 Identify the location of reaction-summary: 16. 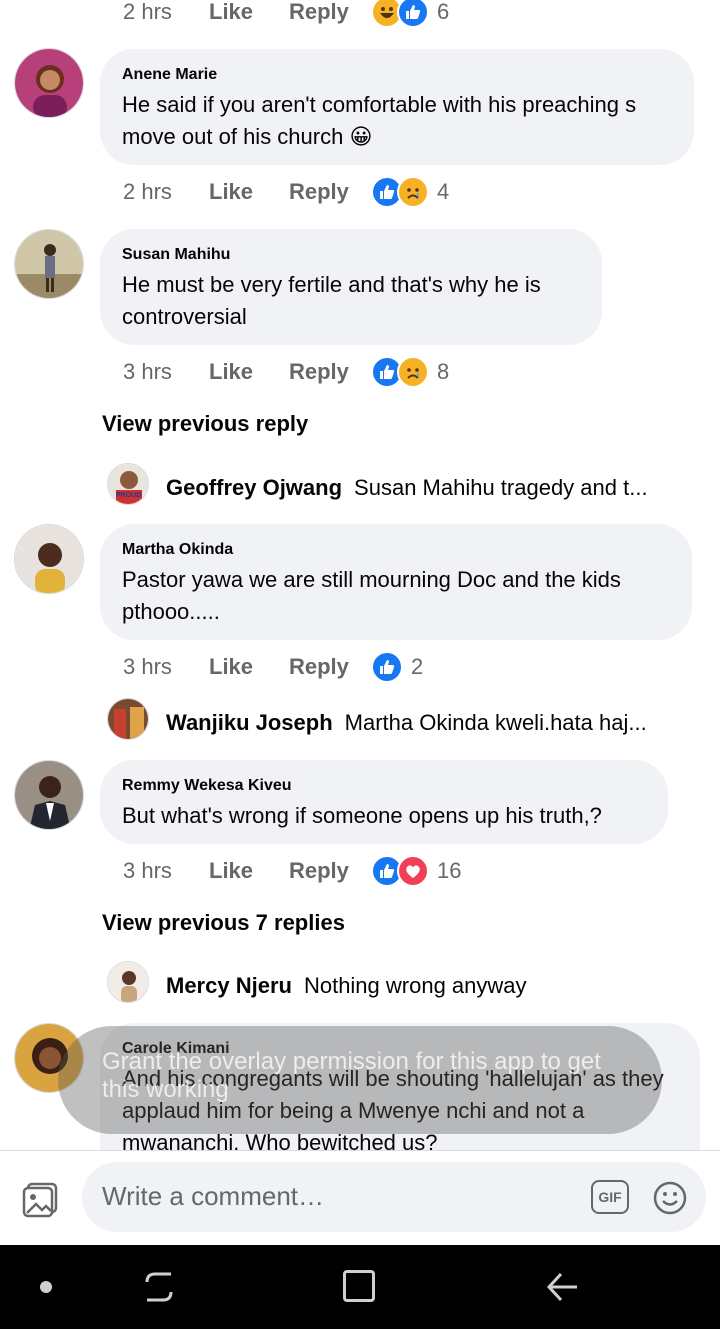
(416, 871).